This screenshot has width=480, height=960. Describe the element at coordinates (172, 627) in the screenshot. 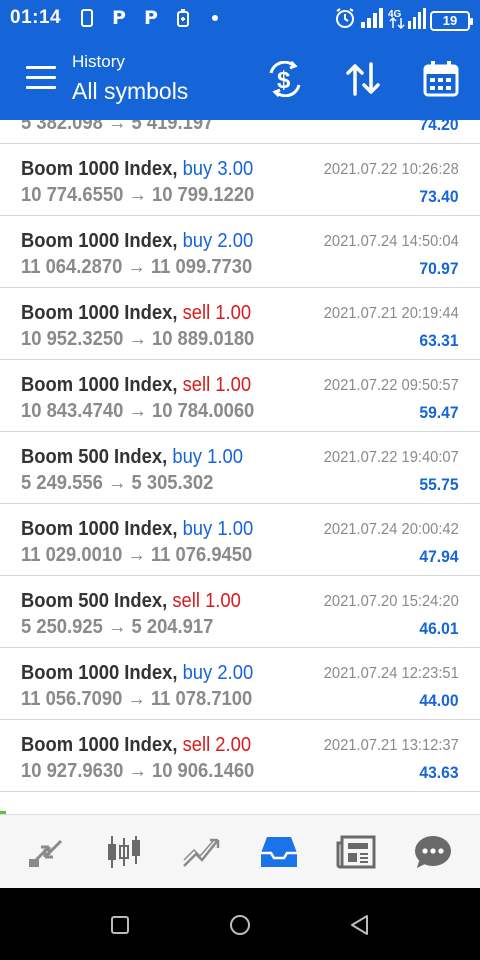

I see `trade-close-price: 5 204.917` at that location.